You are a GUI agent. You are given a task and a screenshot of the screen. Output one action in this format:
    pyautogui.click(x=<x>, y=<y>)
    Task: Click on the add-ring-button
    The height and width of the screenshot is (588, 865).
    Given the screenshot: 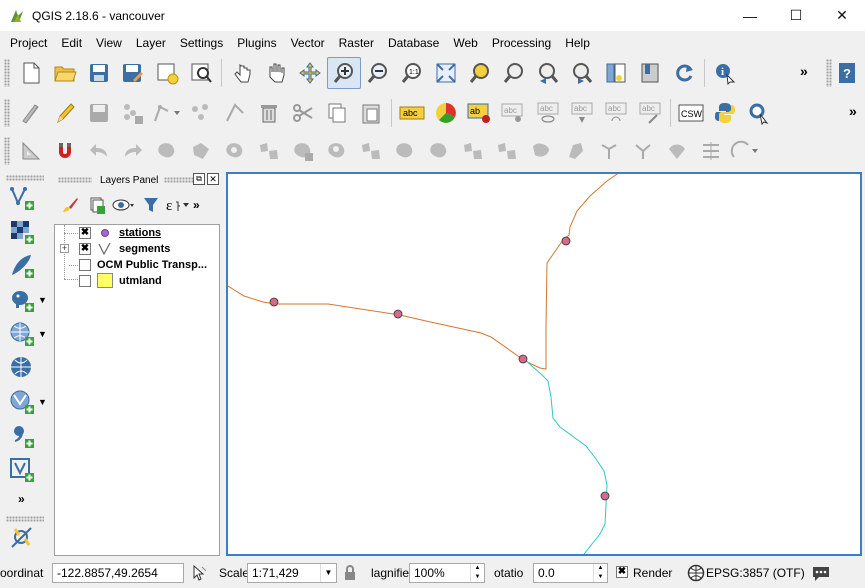 What is the action you would take?
    pyautogui.click(x=235, y=151)
    